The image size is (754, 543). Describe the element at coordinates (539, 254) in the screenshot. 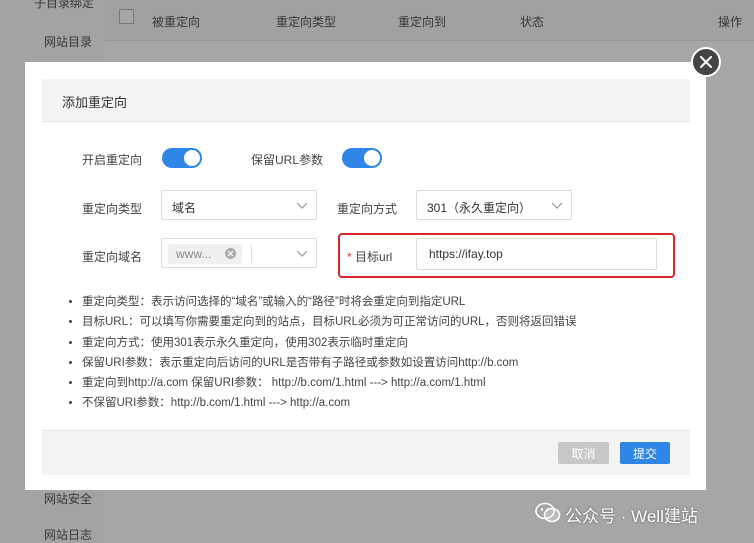

I see `target-url-input` at that location.